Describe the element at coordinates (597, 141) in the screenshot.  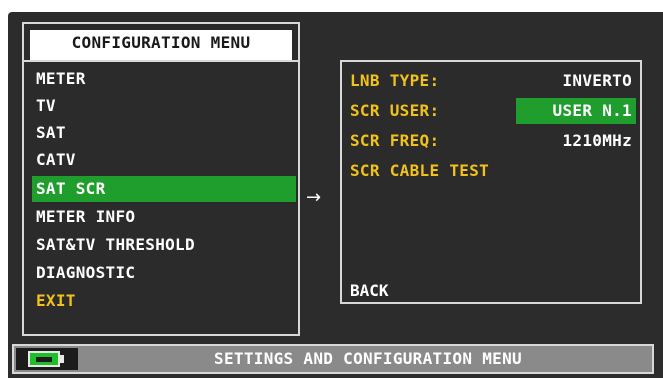
I see `scr-freq-value: 1210MHz` at that location.